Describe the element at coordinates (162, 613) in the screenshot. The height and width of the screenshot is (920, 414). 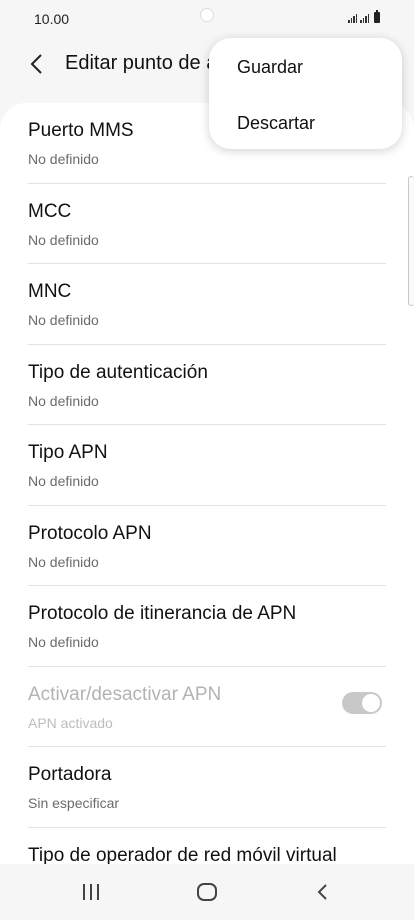
I see `list-item-title: Protocolo de itinerancia de APN` at that location.